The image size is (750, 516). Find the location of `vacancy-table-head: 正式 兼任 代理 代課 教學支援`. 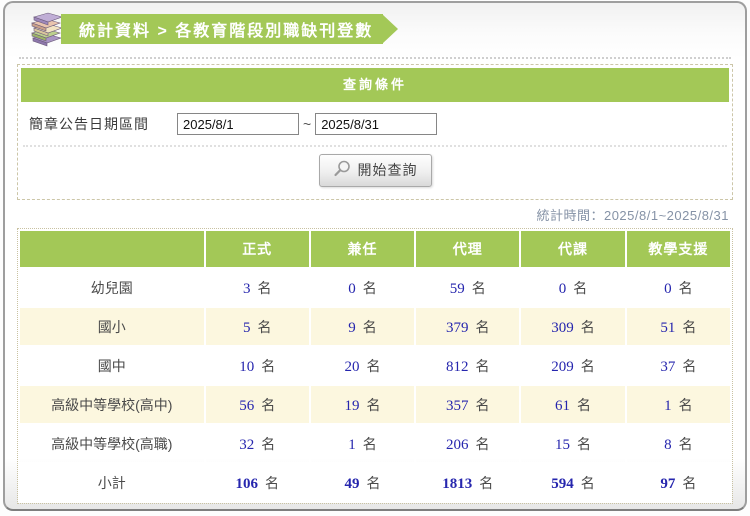

vacancy-table-head: 正式 兼任 代理 代課 教學支援 is located at coordinates (375, 249).